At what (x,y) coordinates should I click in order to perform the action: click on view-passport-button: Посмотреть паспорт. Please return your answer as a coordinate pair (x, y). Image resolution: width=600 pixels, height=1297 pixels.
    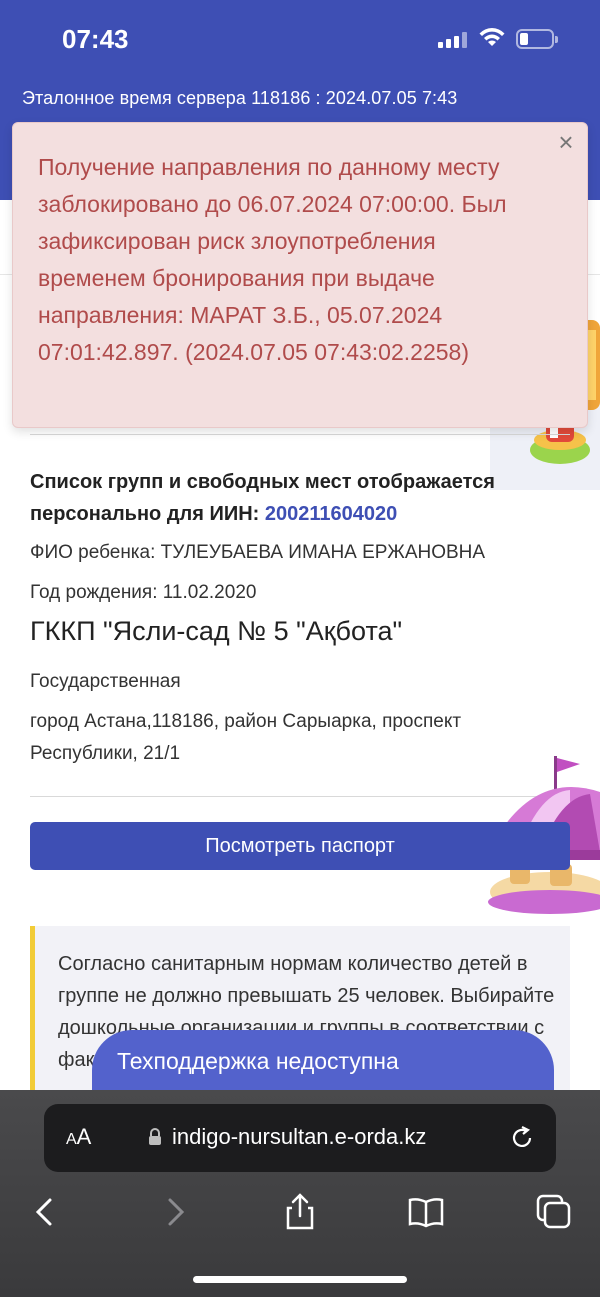
    Looking at the image, I should click on (300, 846).